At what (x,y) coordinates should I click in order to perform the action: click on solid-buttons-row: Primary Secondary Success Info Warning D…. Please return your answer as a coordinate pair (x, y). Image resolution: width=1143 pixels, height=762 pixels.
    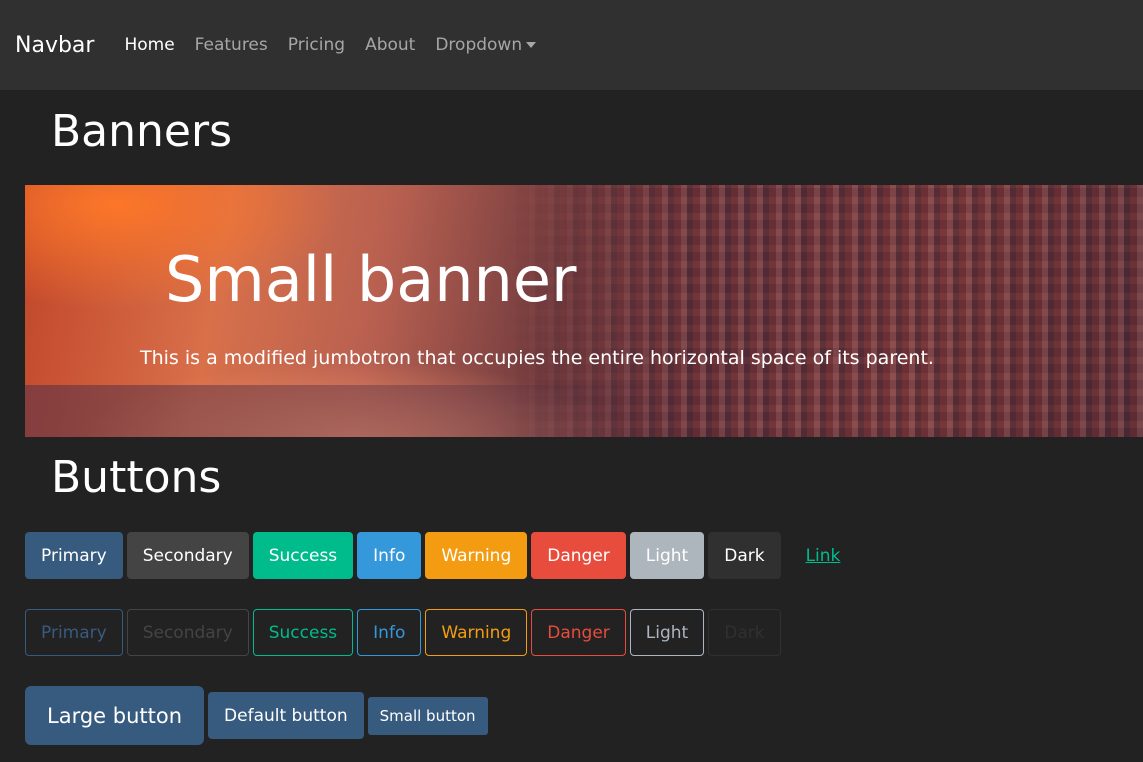
    Looking at the image, I should click on (443, 555).